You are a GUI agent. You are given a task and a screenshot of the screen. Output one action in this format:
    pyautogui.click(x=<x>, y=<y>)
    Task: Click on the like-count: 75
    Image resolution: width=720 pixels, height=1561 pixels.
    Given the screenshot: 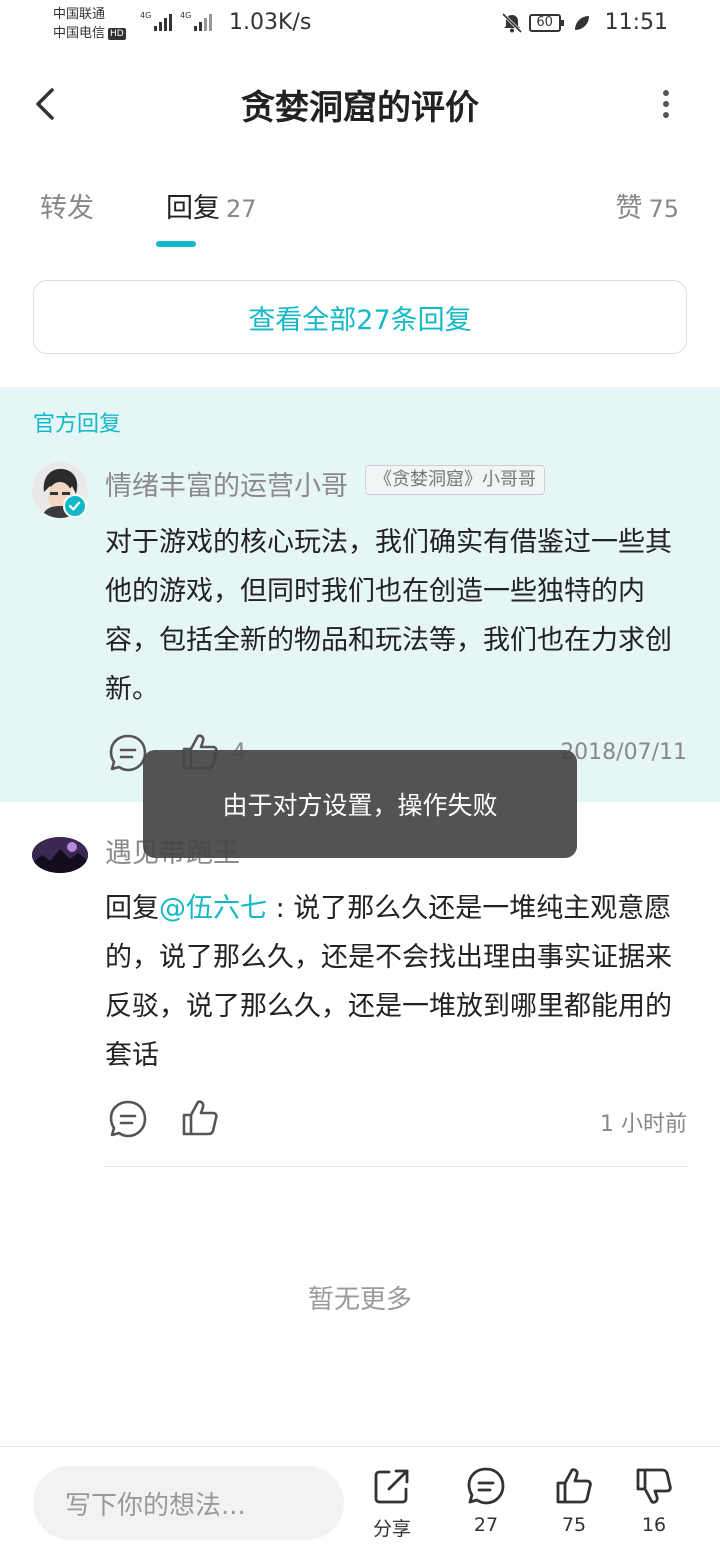 What is the action you would take?
    pyautogui.click(x=574, y=1525)
    